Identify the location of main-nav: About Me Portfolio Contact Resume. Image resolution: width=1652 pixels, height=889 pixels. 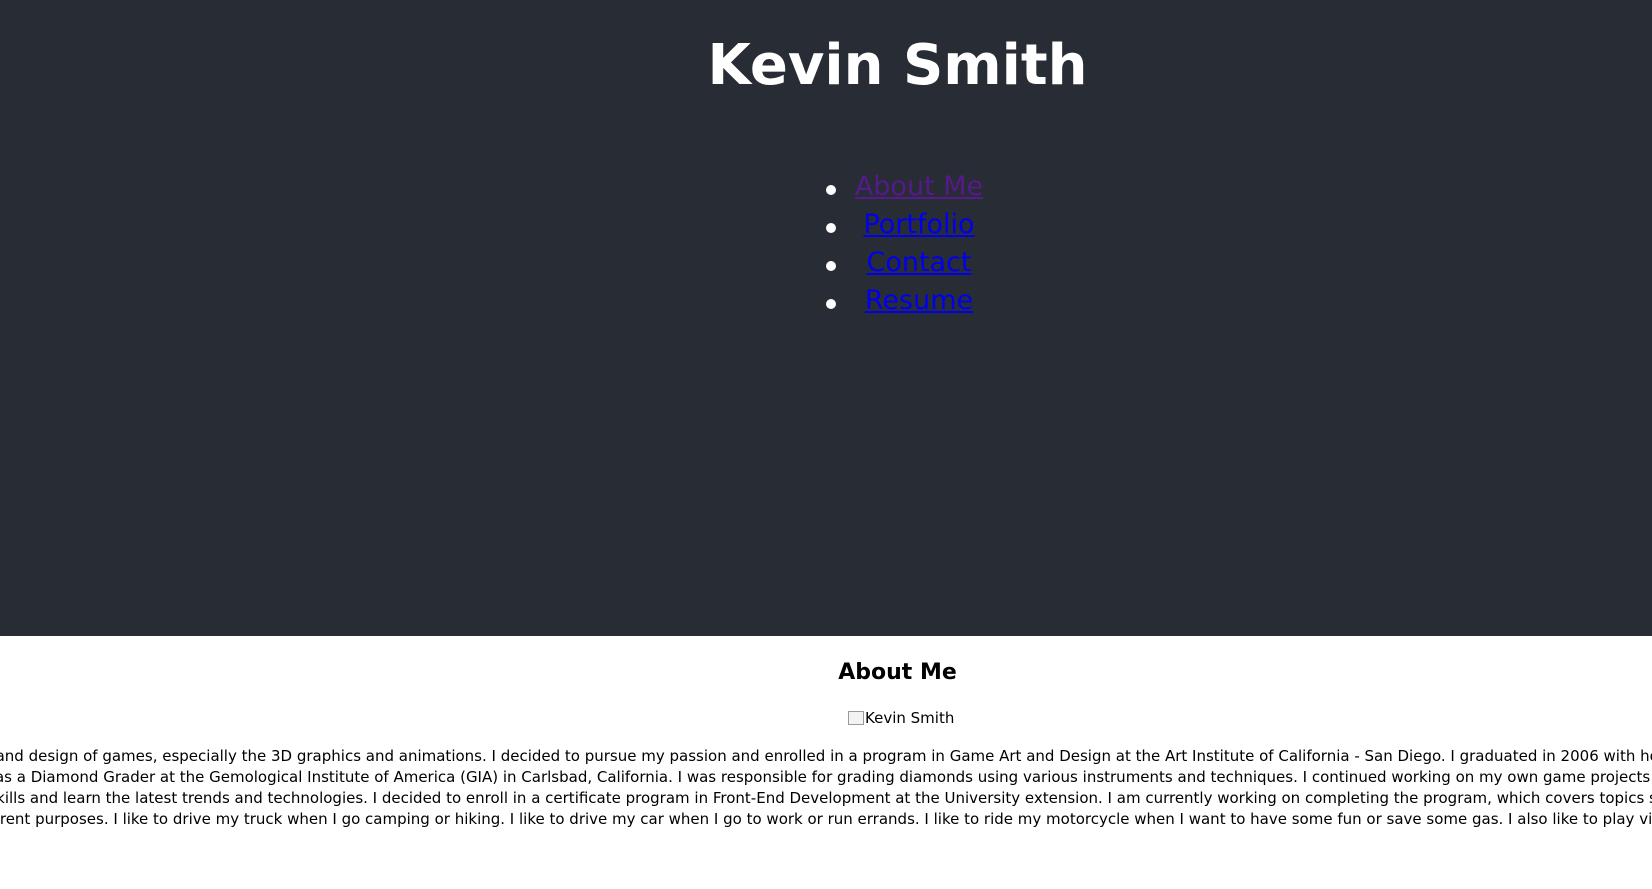
(905, 244).